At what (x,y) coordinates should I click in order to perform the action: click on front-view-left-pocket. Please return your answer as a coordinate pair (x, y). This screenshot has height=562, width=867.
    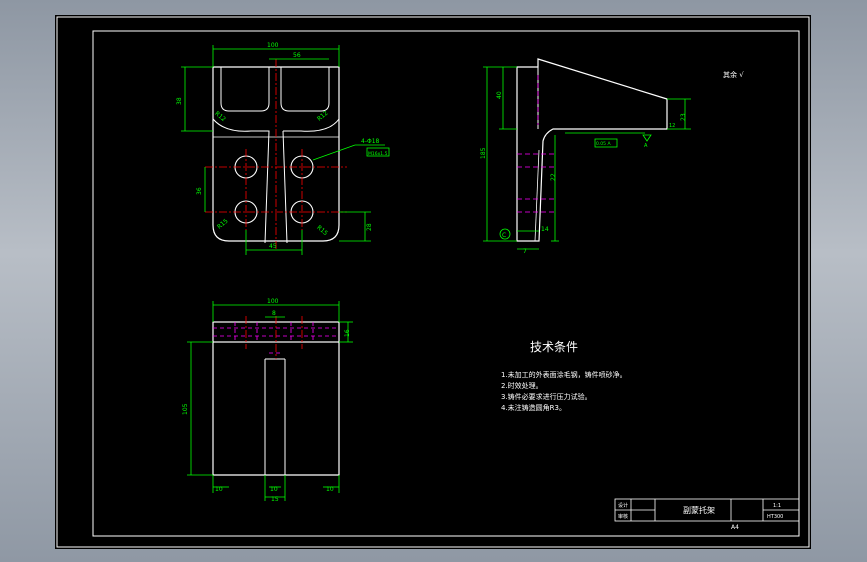
    Looking at the image, I should click on (245, 89).